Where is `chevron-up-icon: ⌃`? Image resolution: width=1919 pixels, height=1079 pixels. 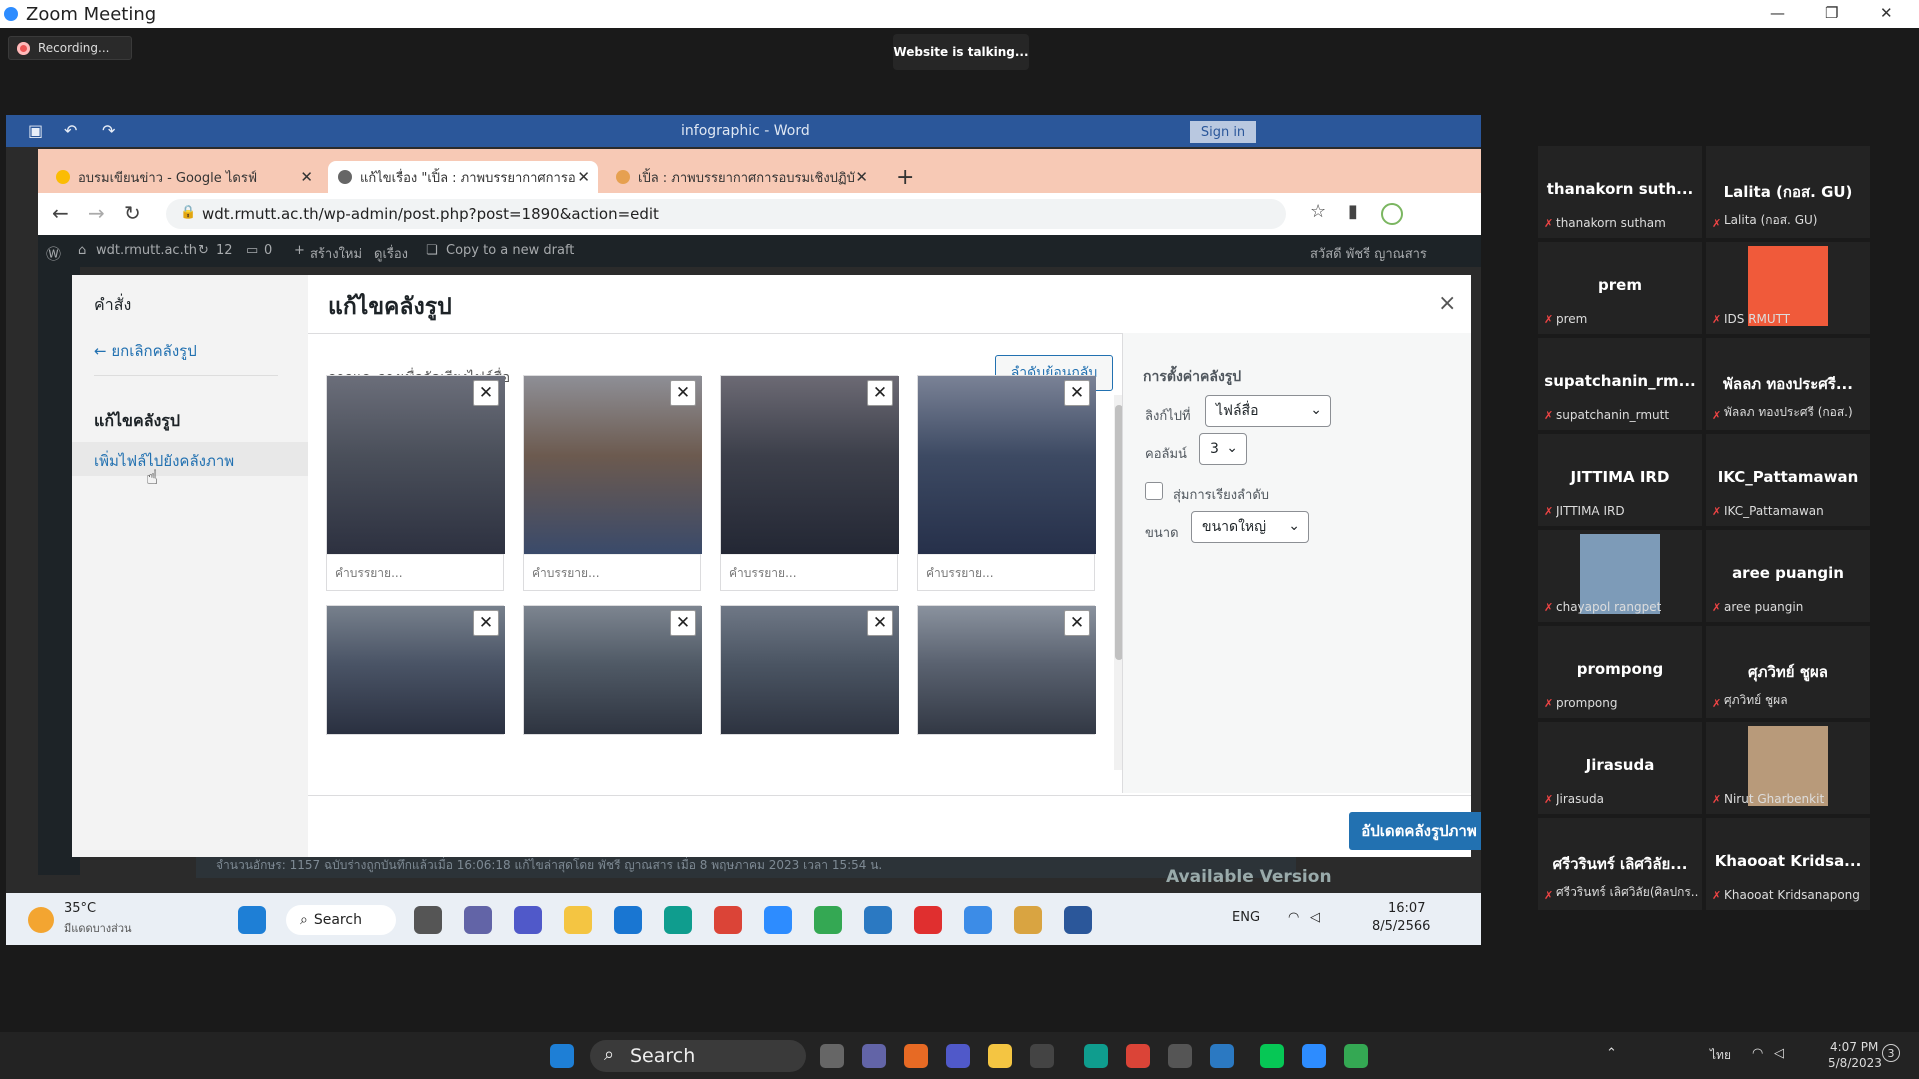 chevron-up-icon: ⌃ is located at coordinates (1611, 1053).